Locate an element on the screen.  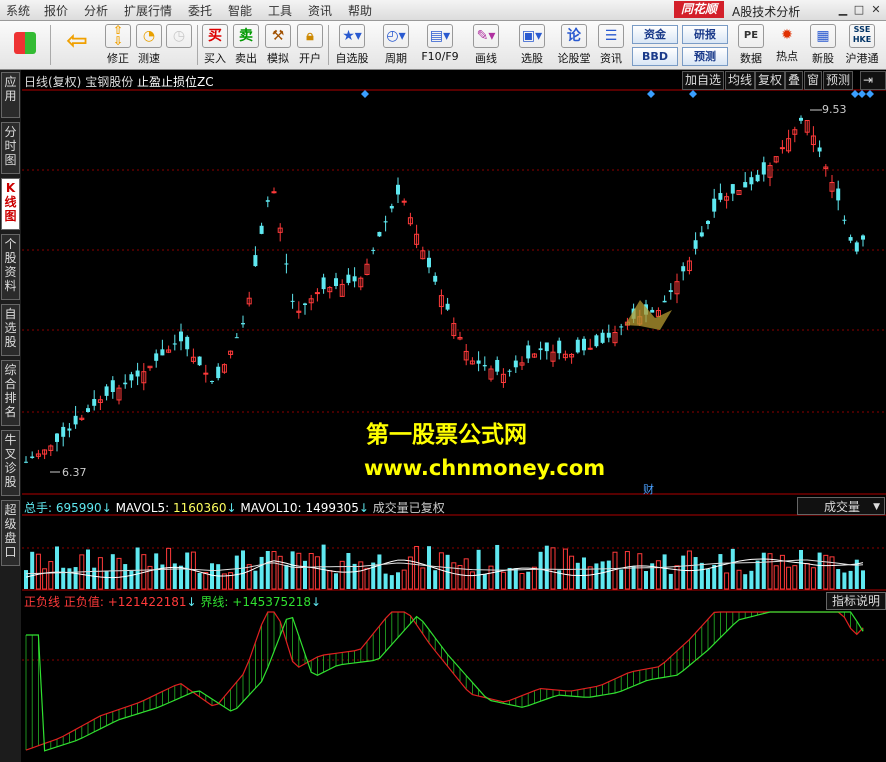
tab-ranking: 综合排名 is located at coordinates (10, 393).